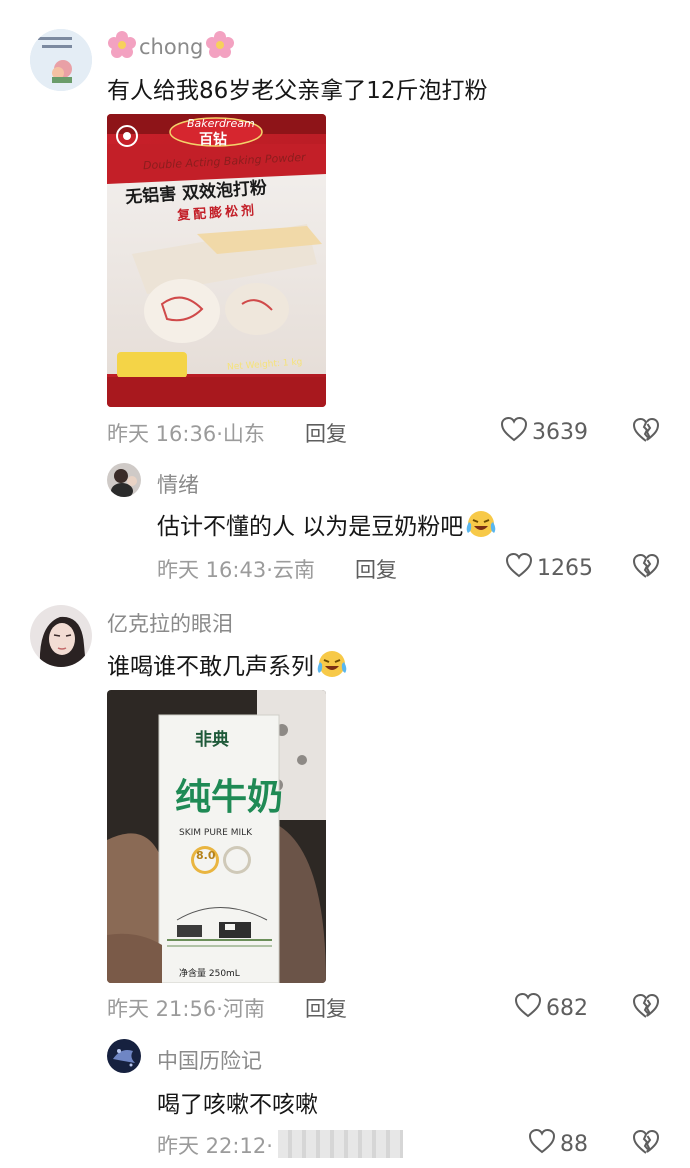  Describe the element at coordinates (162, 1009) in the screenshot. I see `comment-time: 昨天 21:56` at that location.